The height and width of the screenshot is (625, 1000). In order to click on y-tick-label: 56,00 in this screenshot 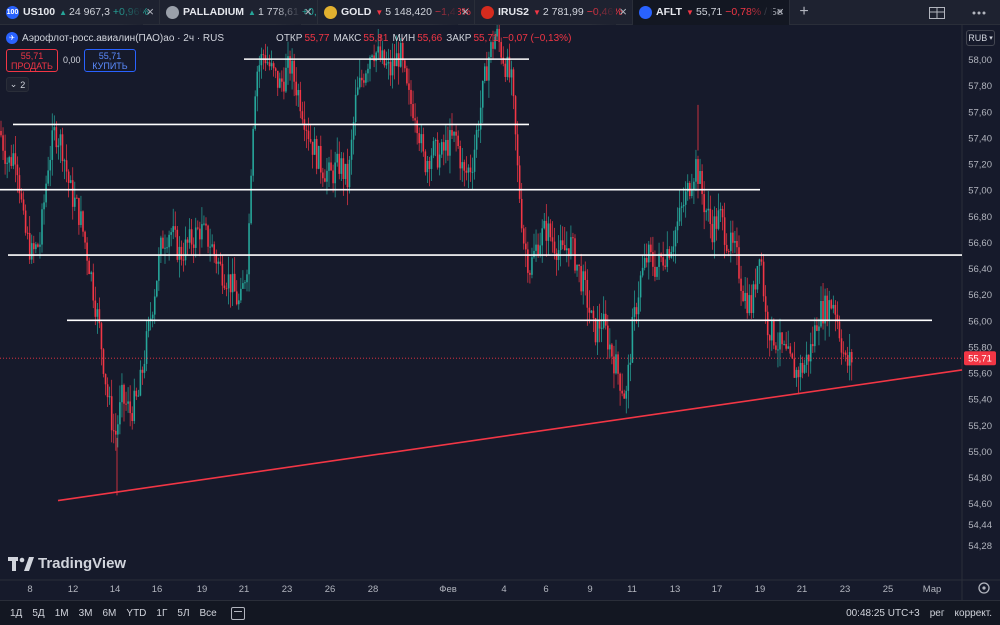, I will do `click(980, 321)`.